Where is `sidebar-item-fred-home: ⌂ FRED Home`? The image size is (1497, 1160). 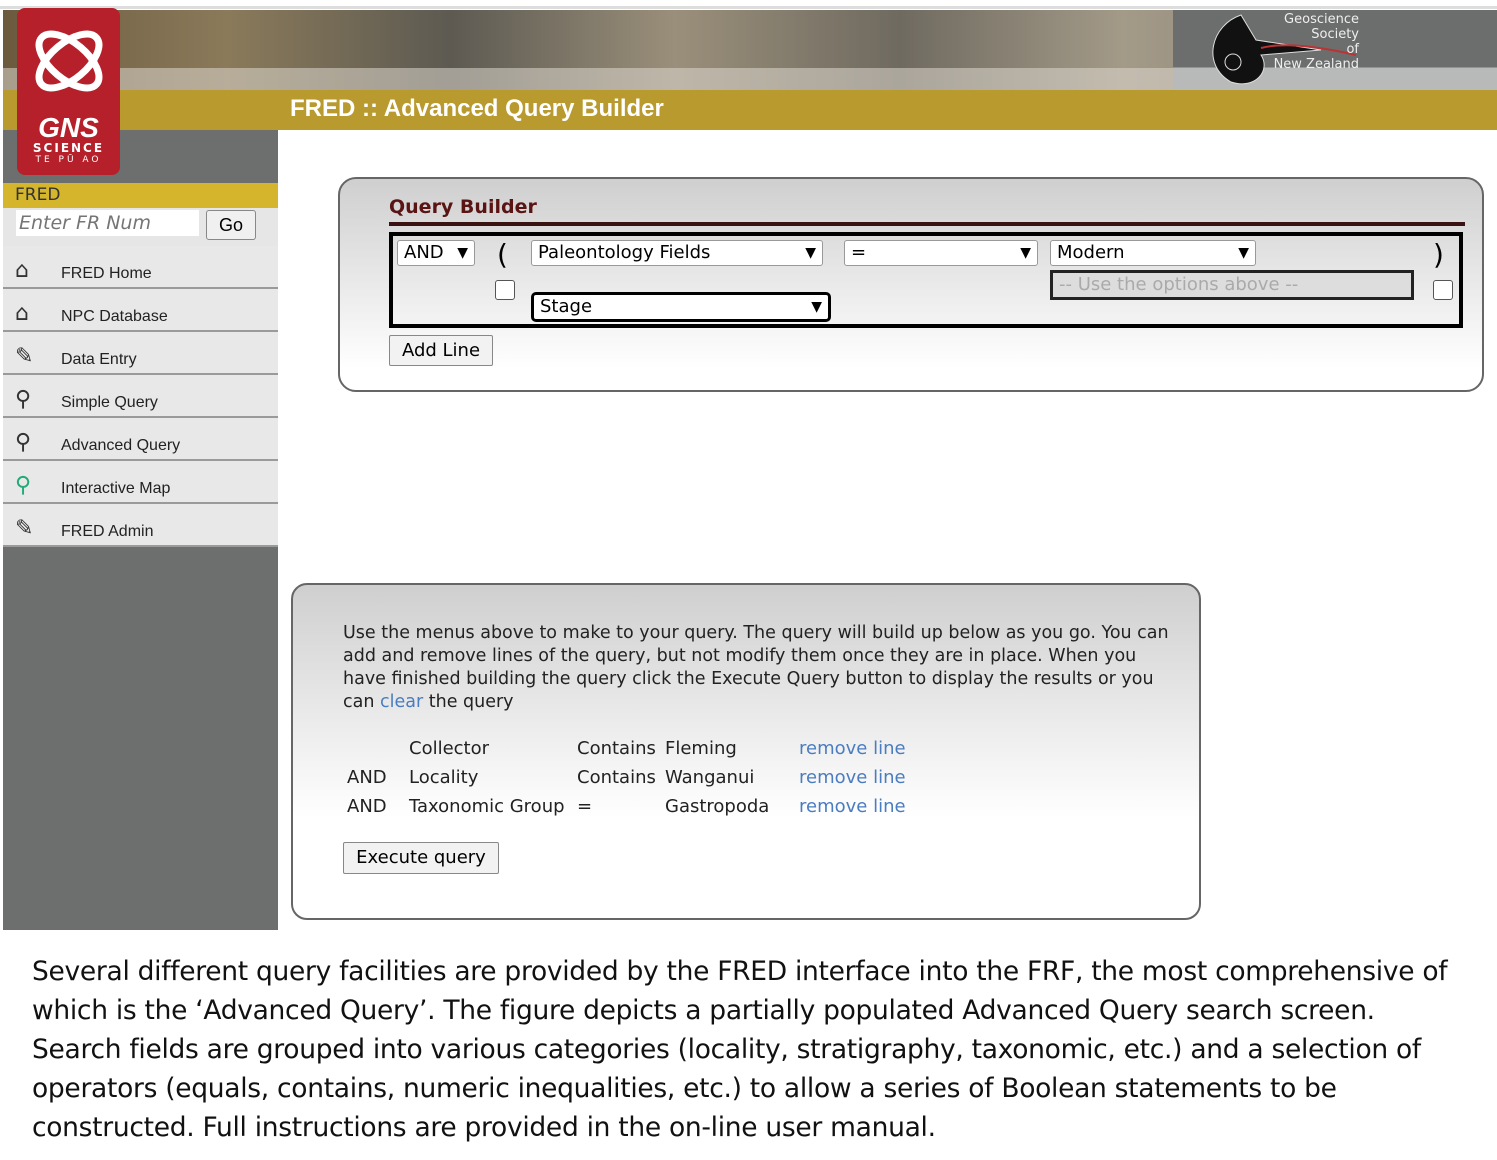
sidebar-item-fred-home: ⌂ FRED Home is located at coordinates (140, 267).